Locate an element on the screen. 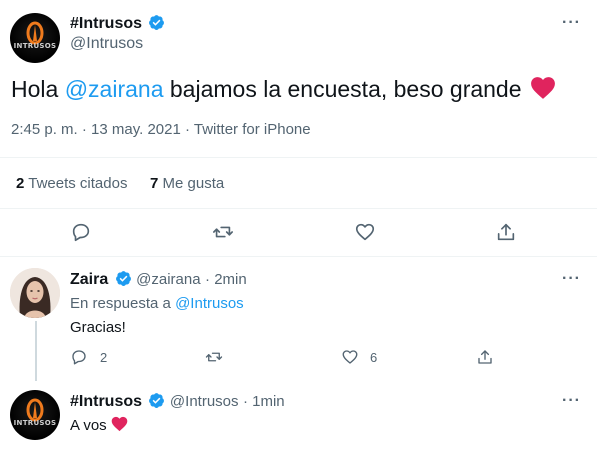 Image resolution: width=597 pixels, height=449 pixels. tweet-text: Gracias! is located at coordinates (98, 327).